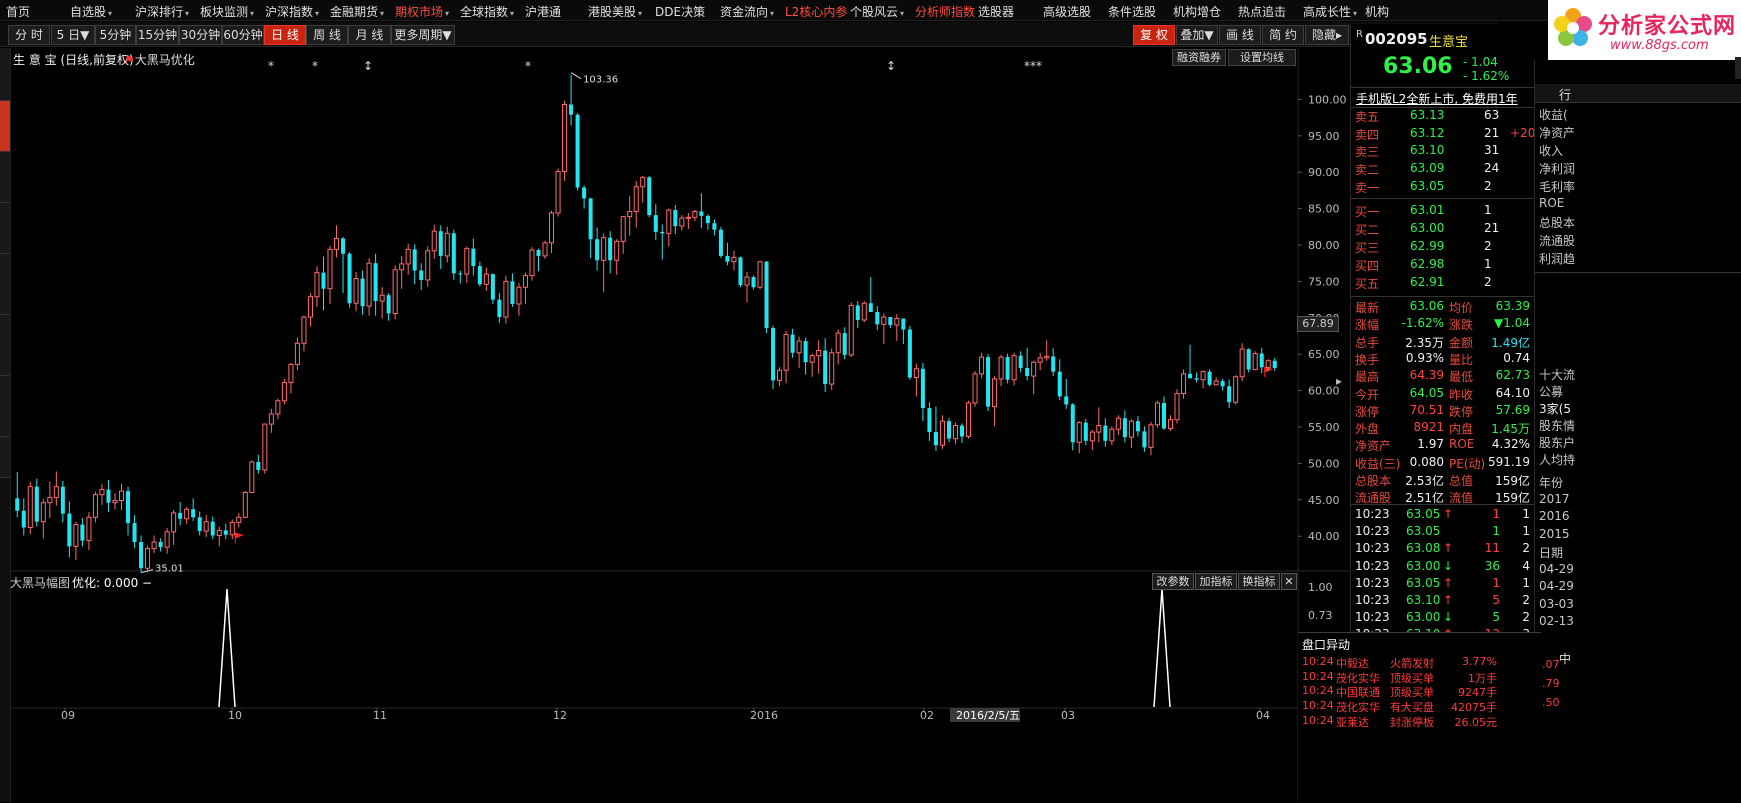 Image resolution: width=1741 pixels, height=803 pixels. I want to click on alert-row: 10:24 中国联通 顶级买单 9247手, so click(1419, 691).